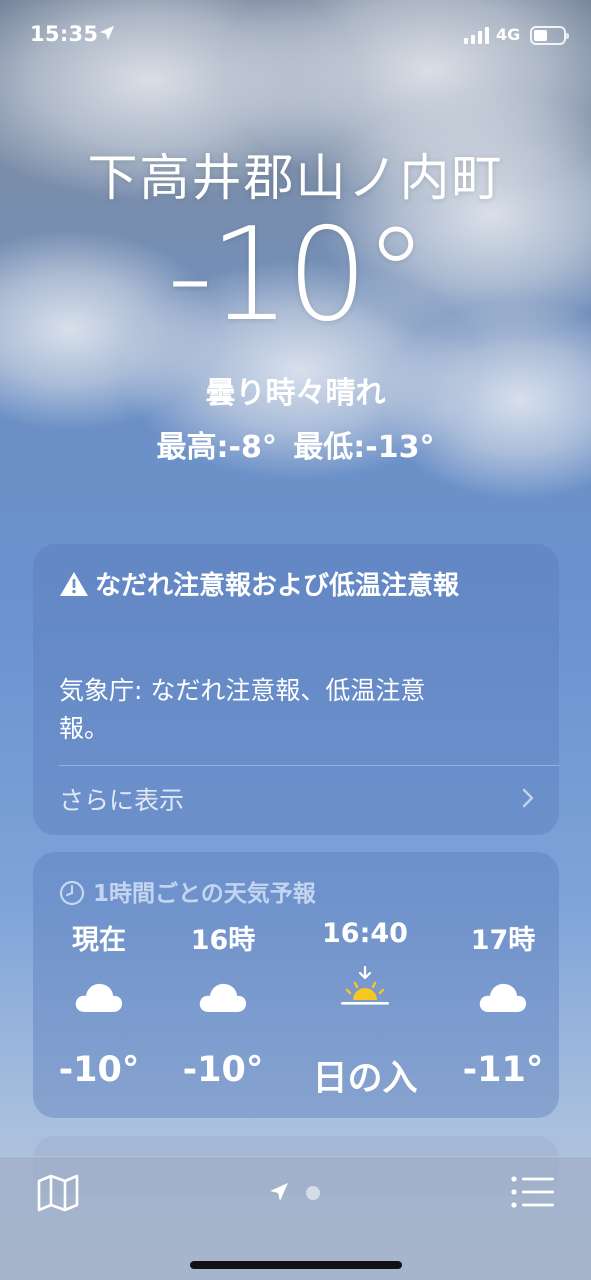 This screenshot has width=591, height=1280. I want to click on show-more-button: さらに表示, so click(296, 799).